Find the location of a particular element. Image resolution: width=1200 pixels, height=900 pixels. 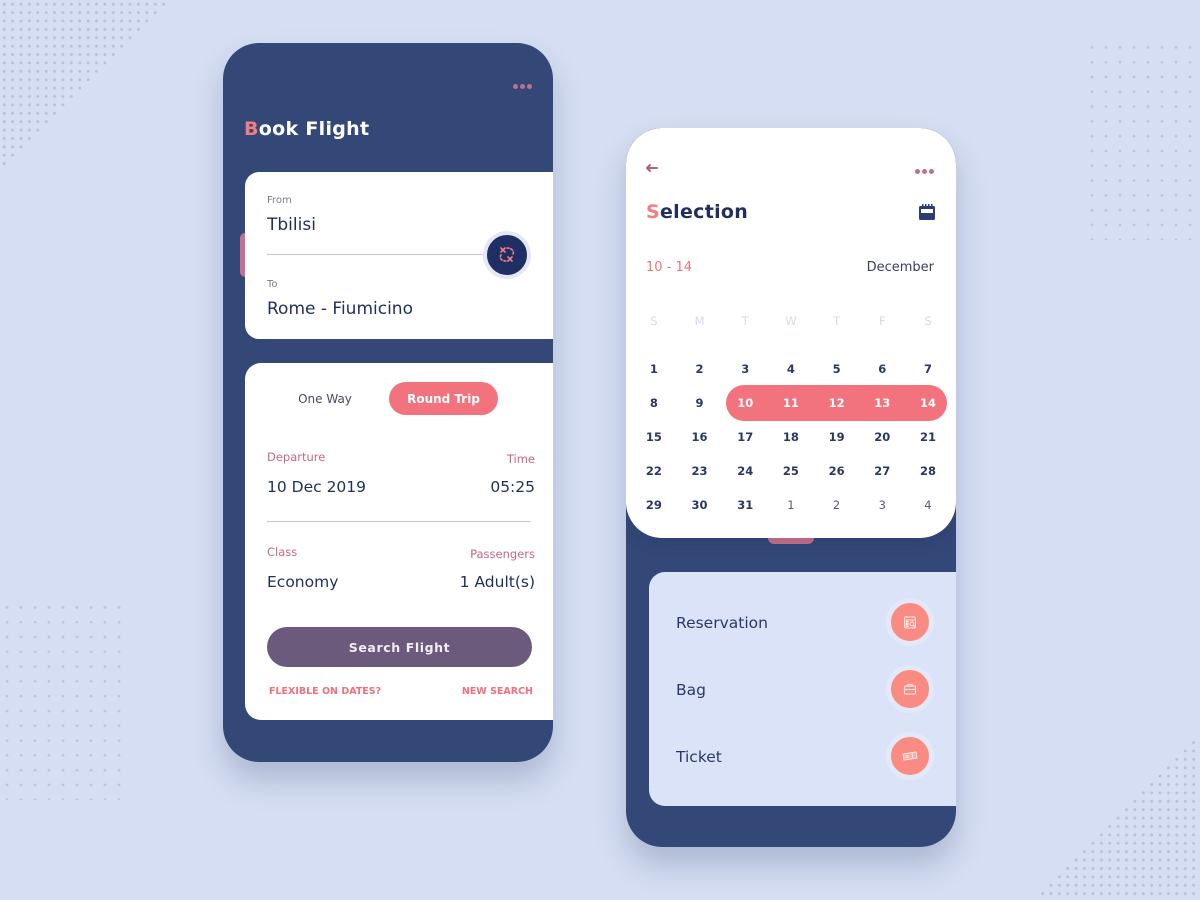

weekday-label: S is located at coordinates (928, 321).